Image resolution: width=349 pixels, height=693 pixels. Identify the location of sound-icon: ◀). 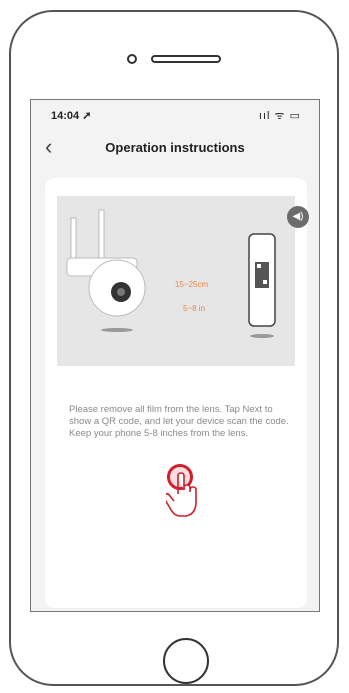
(298, 217).